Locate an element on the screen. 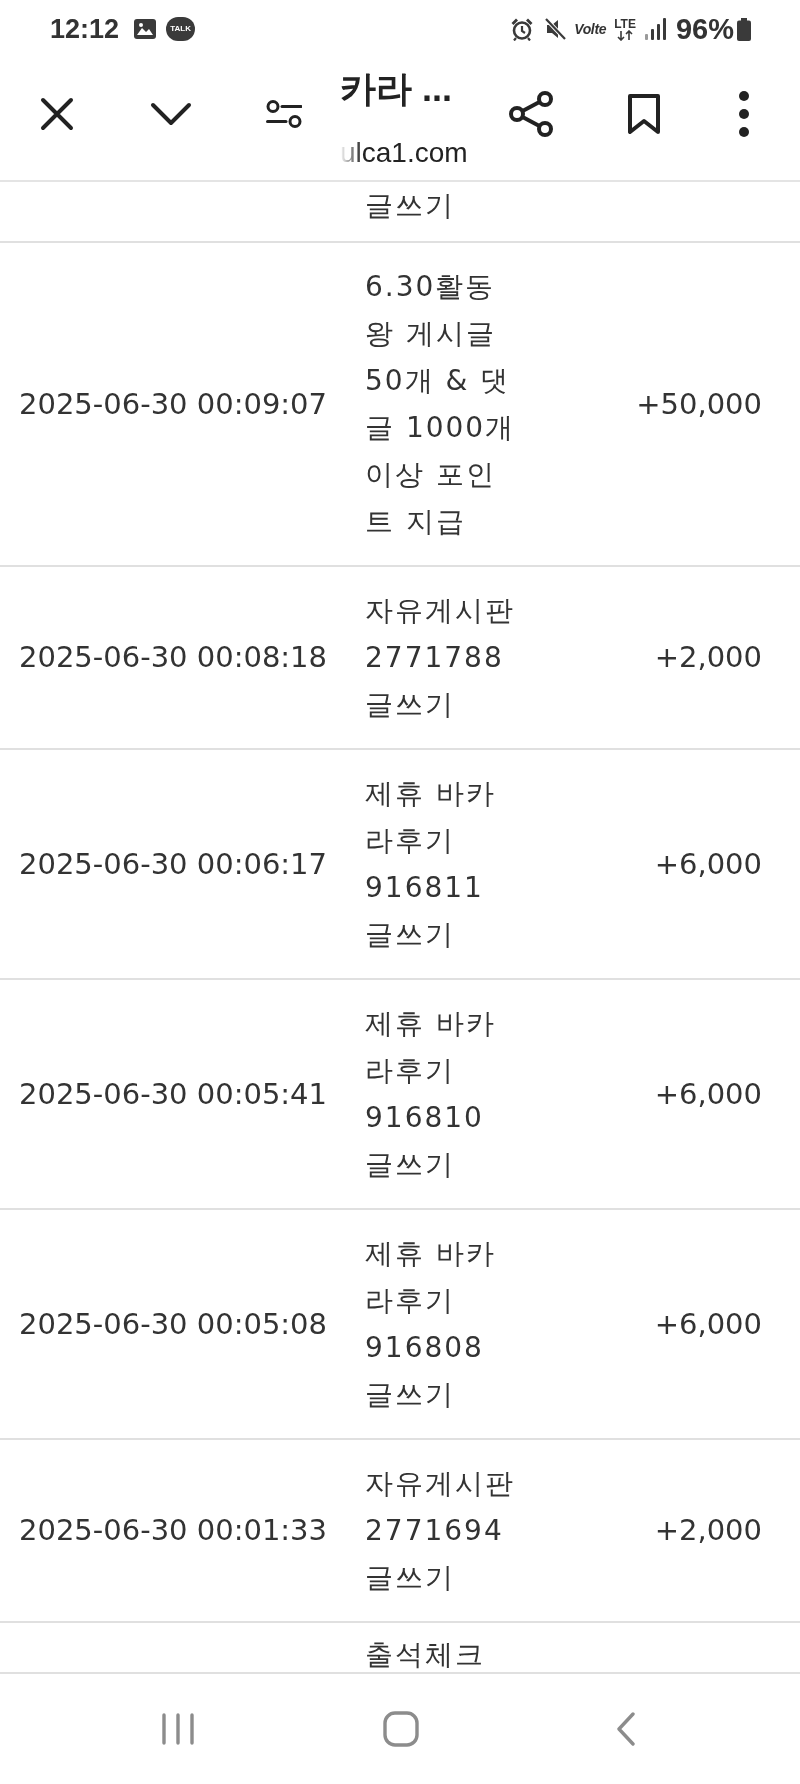  battery-icon is located at coordinates (744, 29).